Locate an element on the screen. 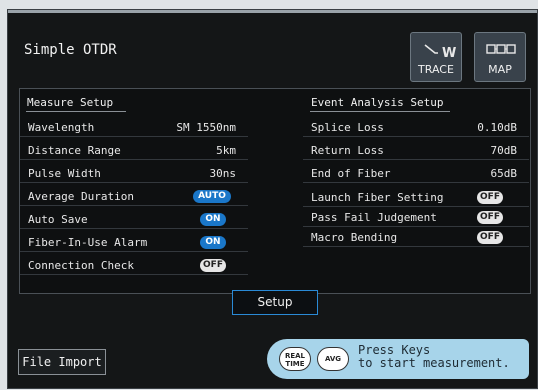 The height and width of the screenshot is (390, 538). end-of-fiber-label: End of Fiber is located at coordinates (351, 173).